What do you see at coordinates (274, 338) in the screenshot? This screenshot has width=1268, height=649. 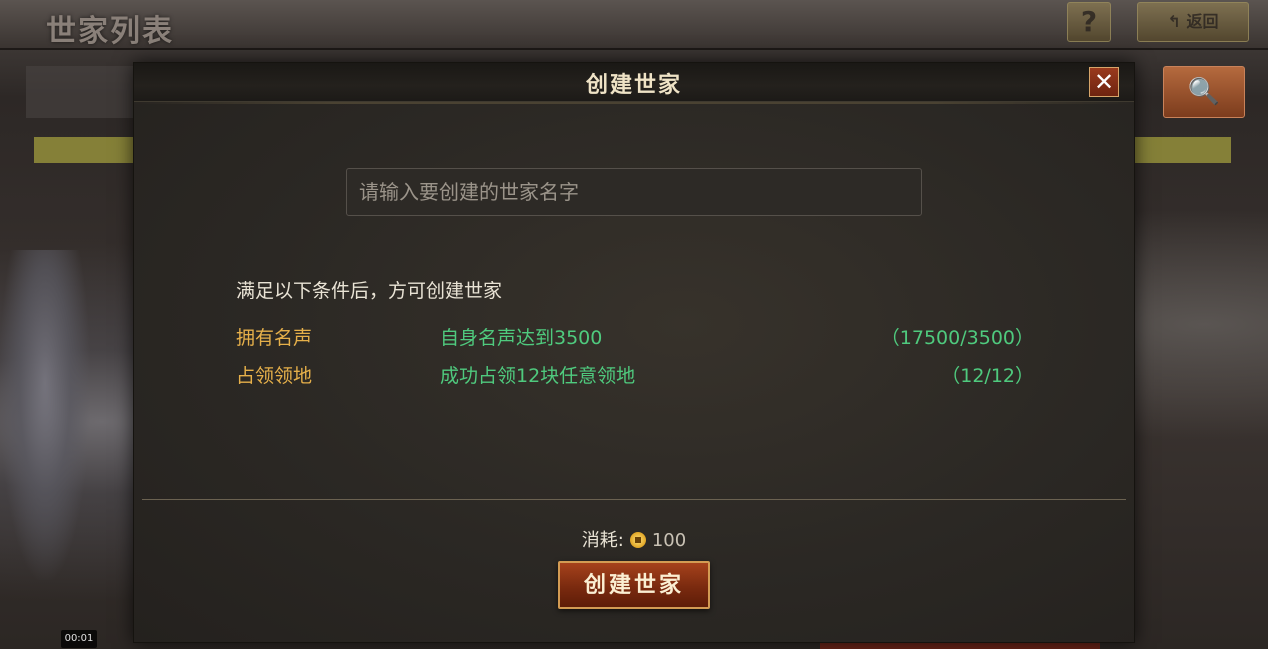 I see `condition-name: 拥有名声` at bounding box center [274, 338].